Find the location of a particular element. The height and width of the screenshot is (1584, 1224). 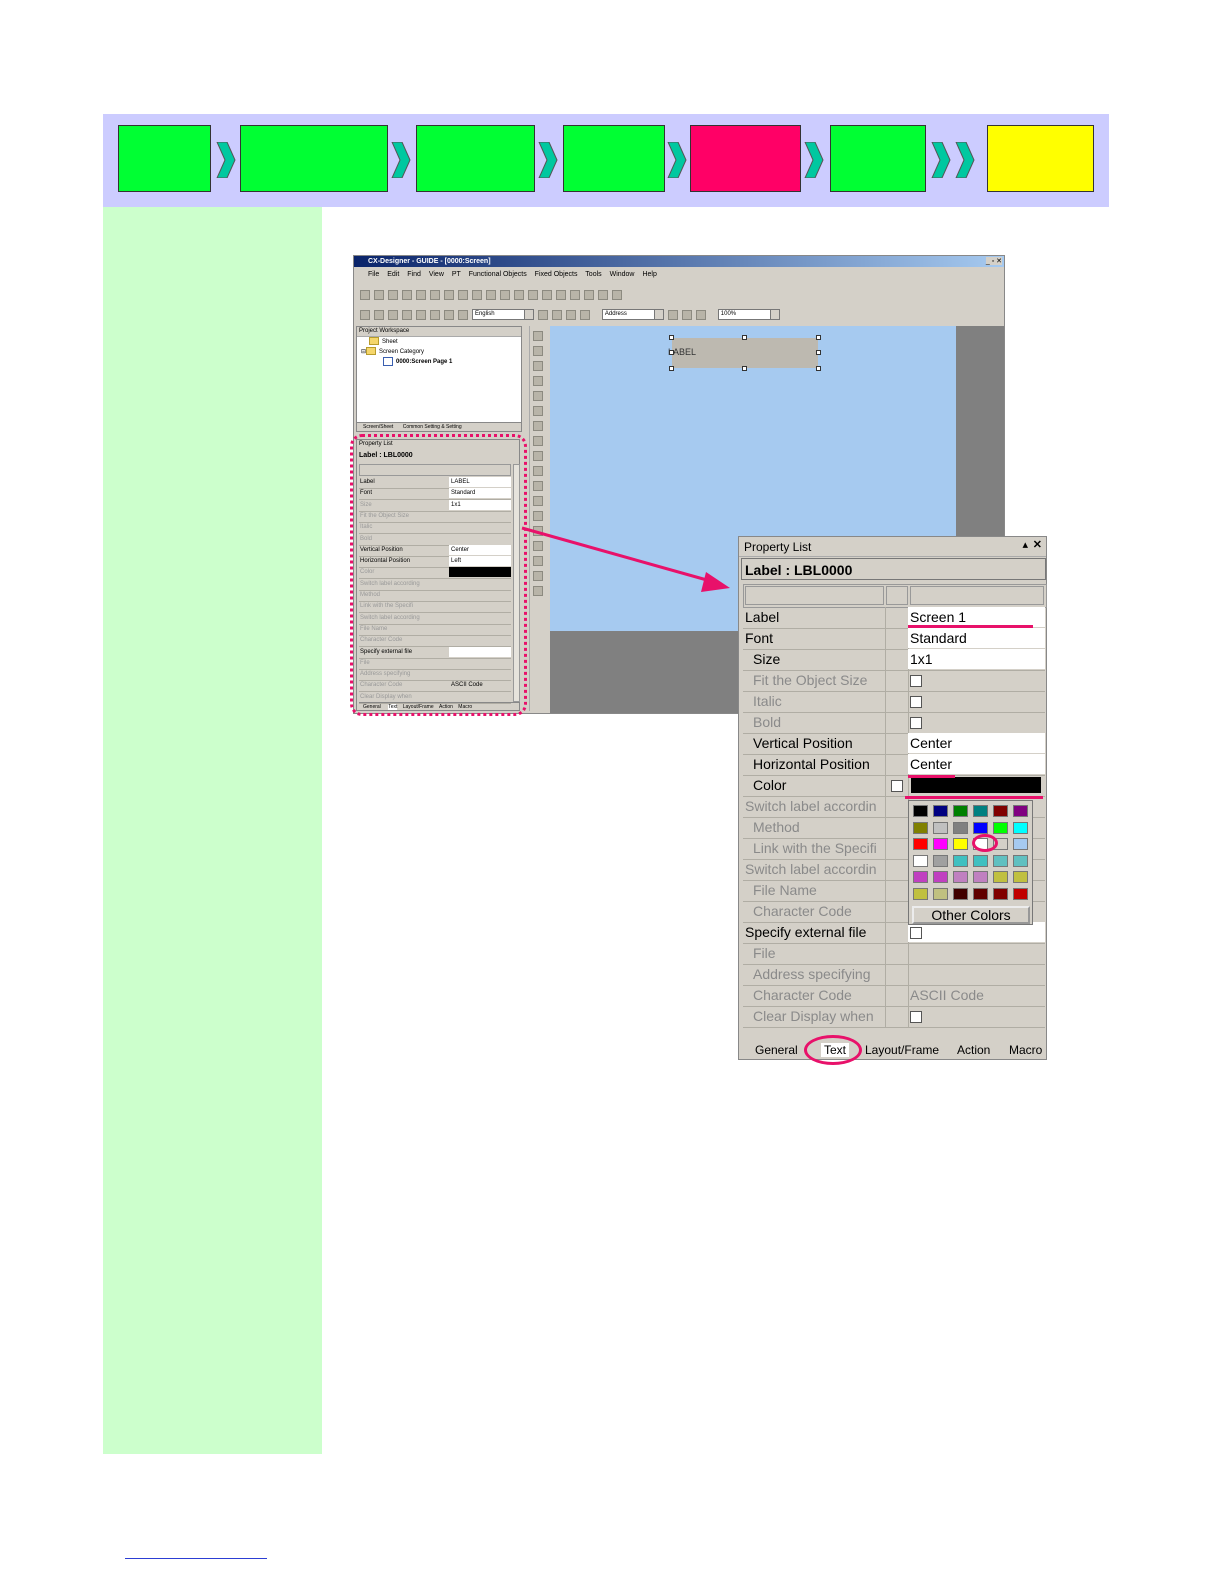

menu-tools: Tools is located at coordinates (593, 274).